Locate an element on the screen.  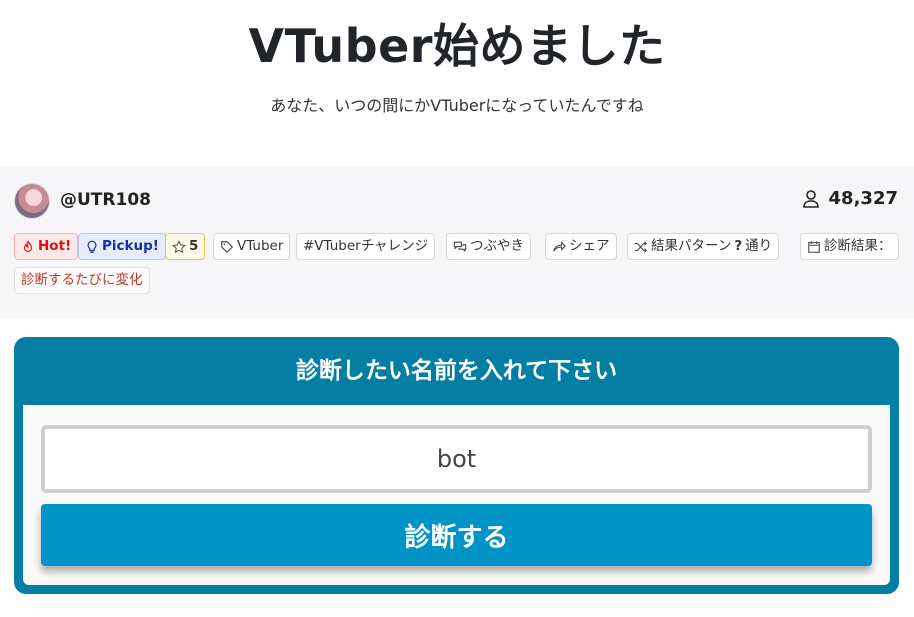
view-count: 48,327 is located at coordinates (849, 198).